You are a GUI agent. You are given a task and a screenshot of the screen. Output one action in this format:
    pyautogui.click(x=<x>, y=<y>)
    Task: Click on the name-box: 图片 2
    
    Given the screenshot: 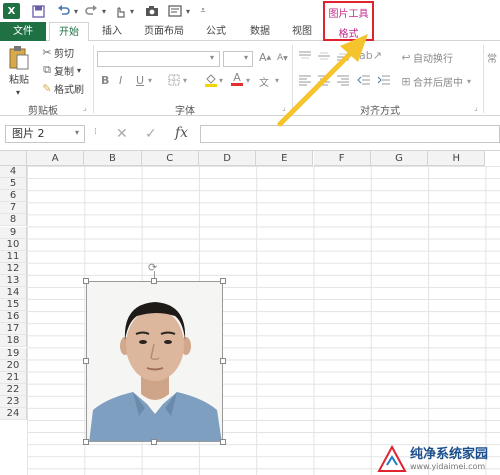 What is the action you would take?
    pyautogui.click(x=45, y=134)
    